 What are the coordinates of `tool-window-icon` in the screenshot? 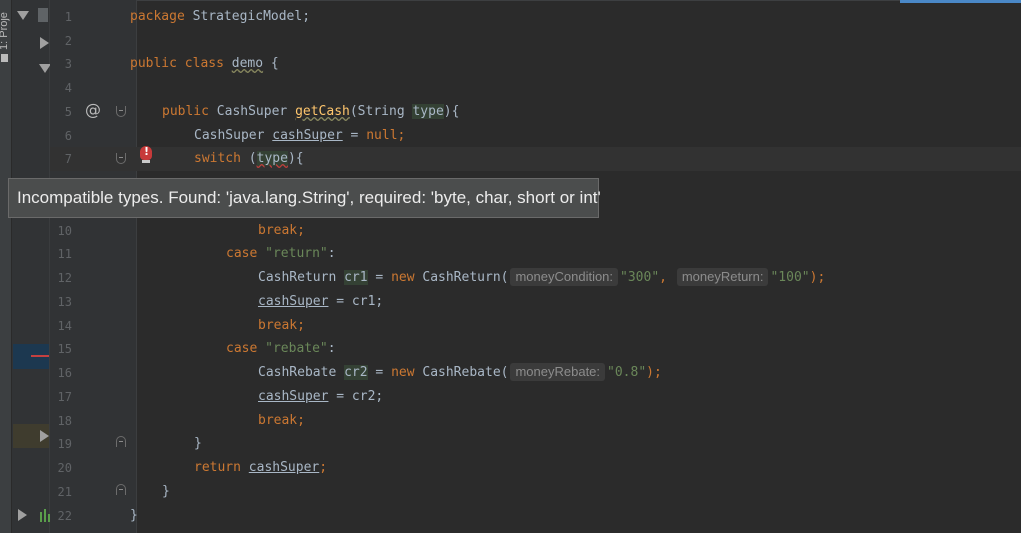 It's located at (4, 58).